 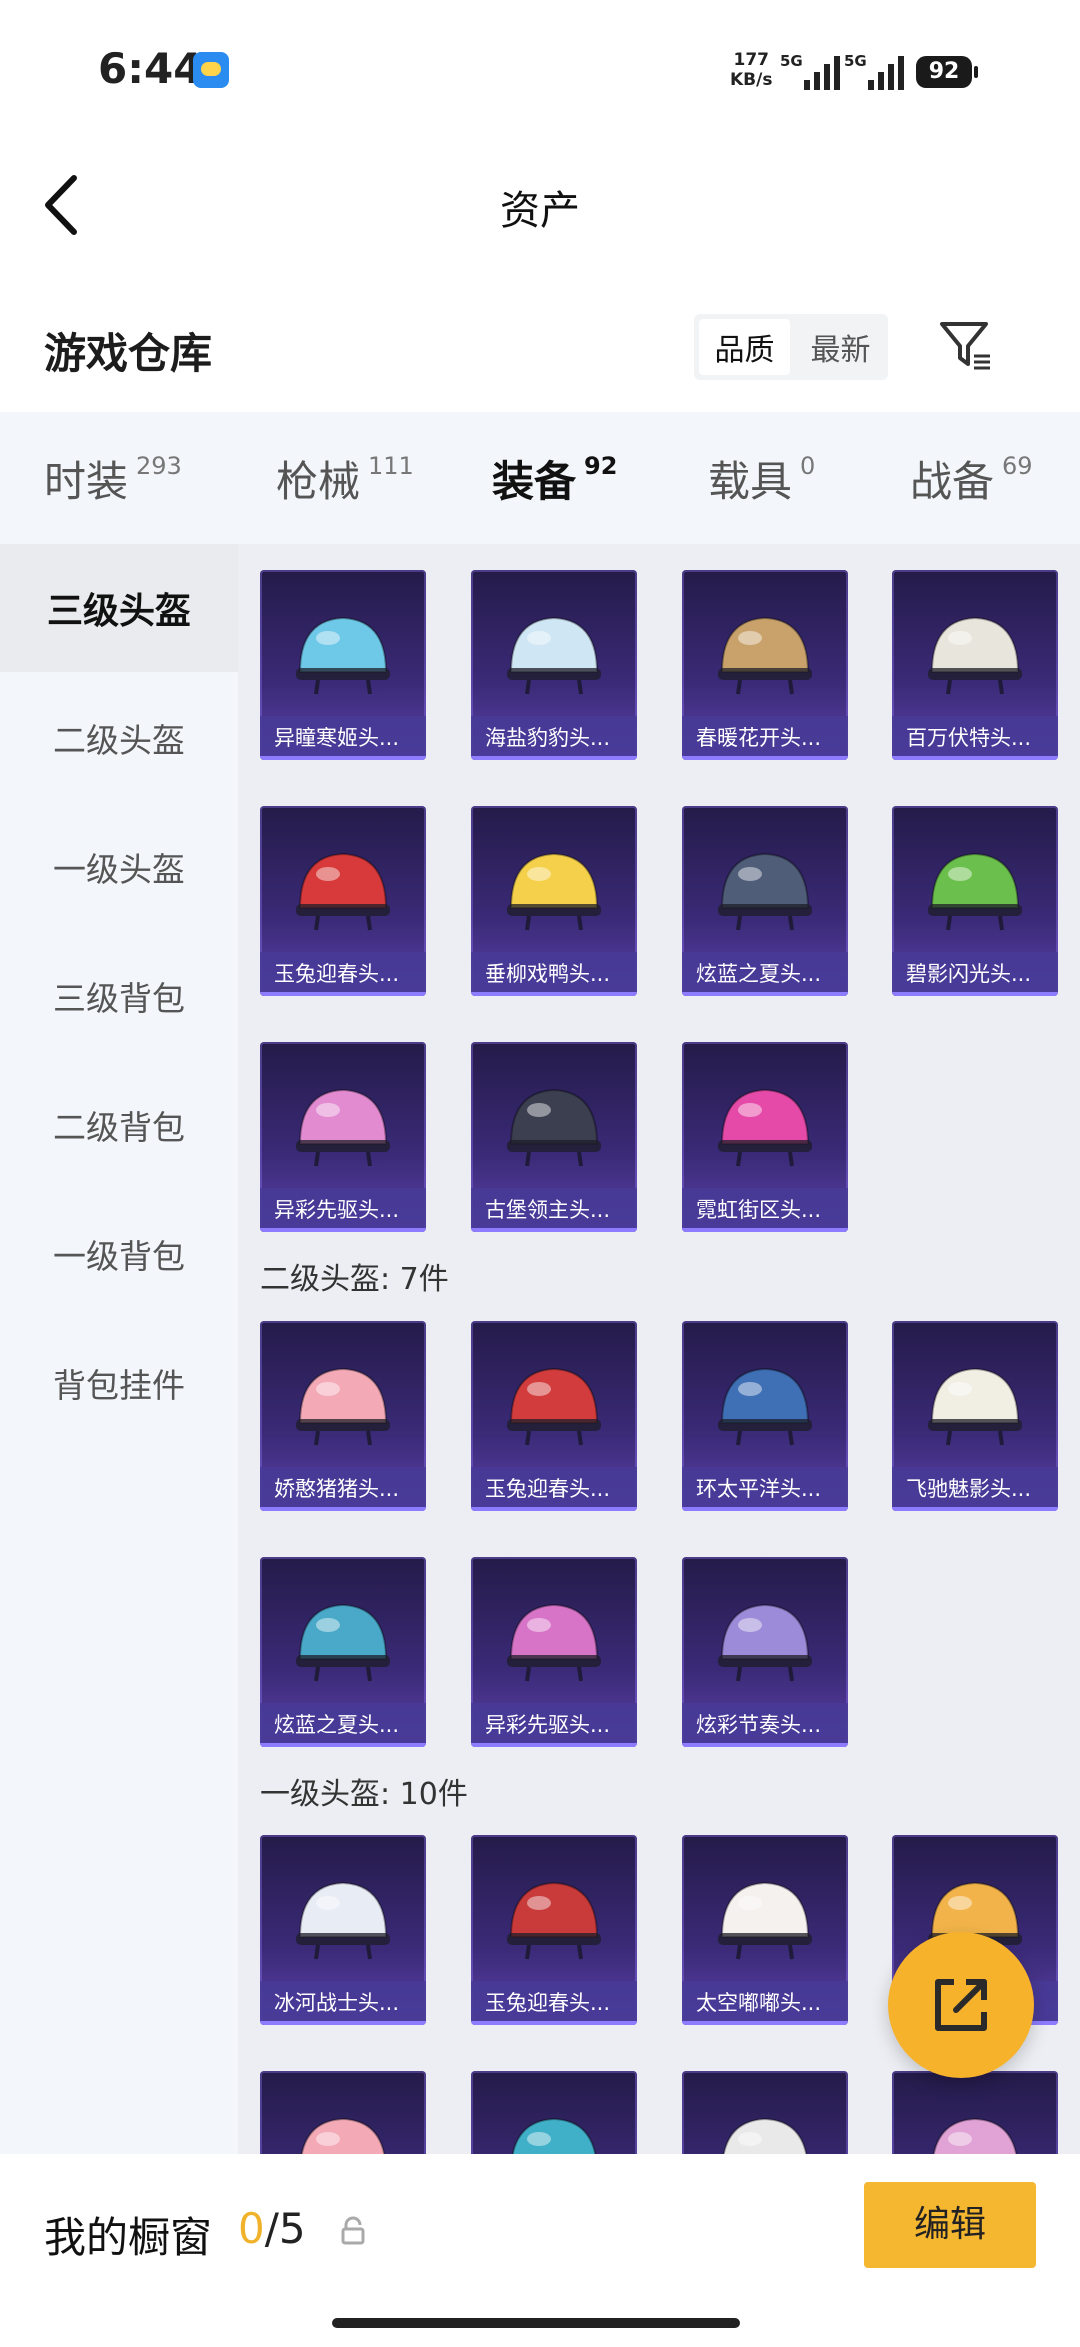 I want to click on sidebar-item-level3-backpack: 三级背包, so click(x=119, y=996).